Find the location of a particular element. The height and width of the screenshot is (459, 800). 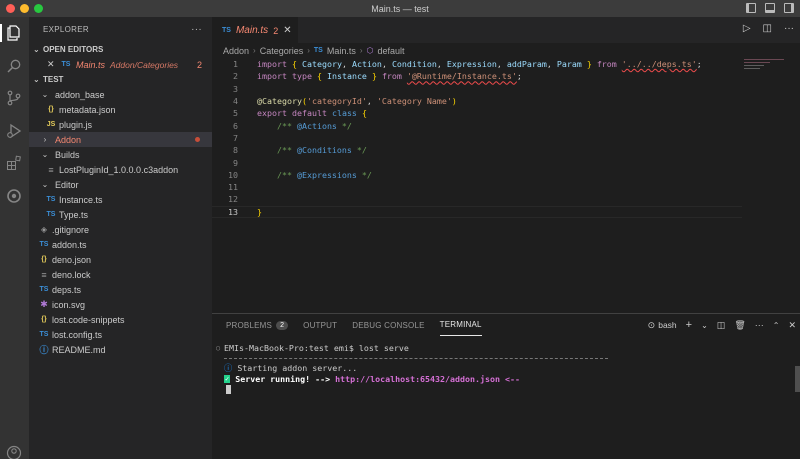

toggle-panel-icon is located at coordinates (770, 8).